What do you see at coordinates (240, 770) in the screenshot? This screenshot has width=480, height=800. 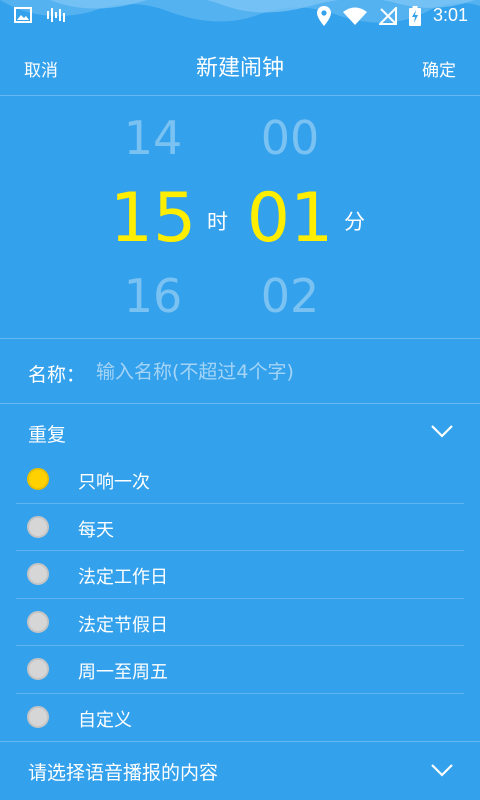 I see `voice-content-selector: 请选择语音播报的内容` at bounding box center [240, 770].